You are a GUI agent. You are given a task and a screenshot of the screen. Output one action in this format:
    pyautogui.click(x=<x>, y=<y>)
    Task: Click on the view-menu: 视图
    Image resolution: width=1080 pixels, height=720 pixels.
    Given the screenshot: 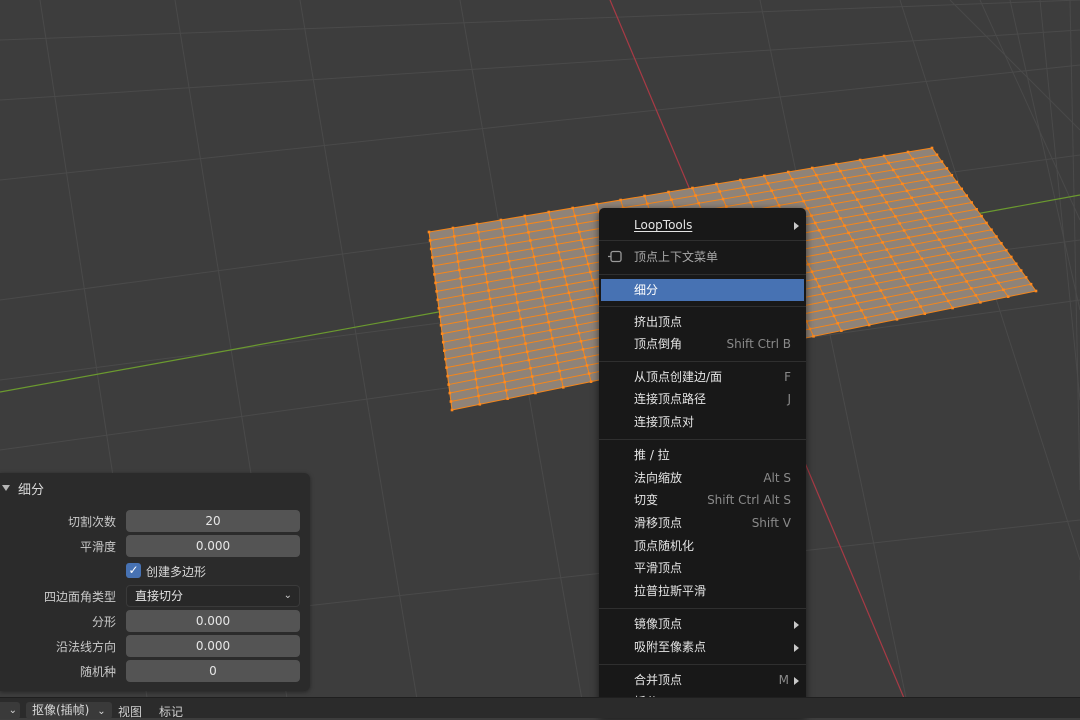 What is the action you would take?
    pyautogui.click(x=130, y=711)
    